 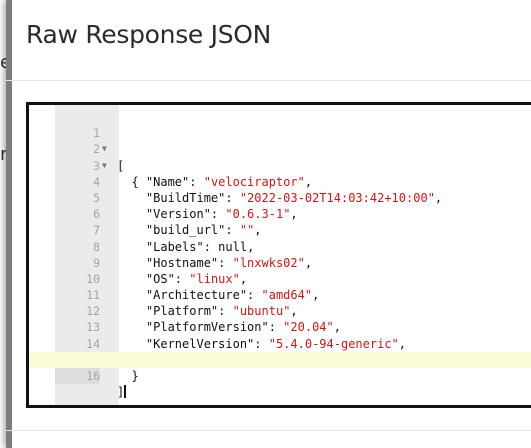 What do you see at coordinates (280, 197) in the screenshot?
I see `editor-line: 5 "Version": "0.6.3-1",` at bounding box center [280, 197].